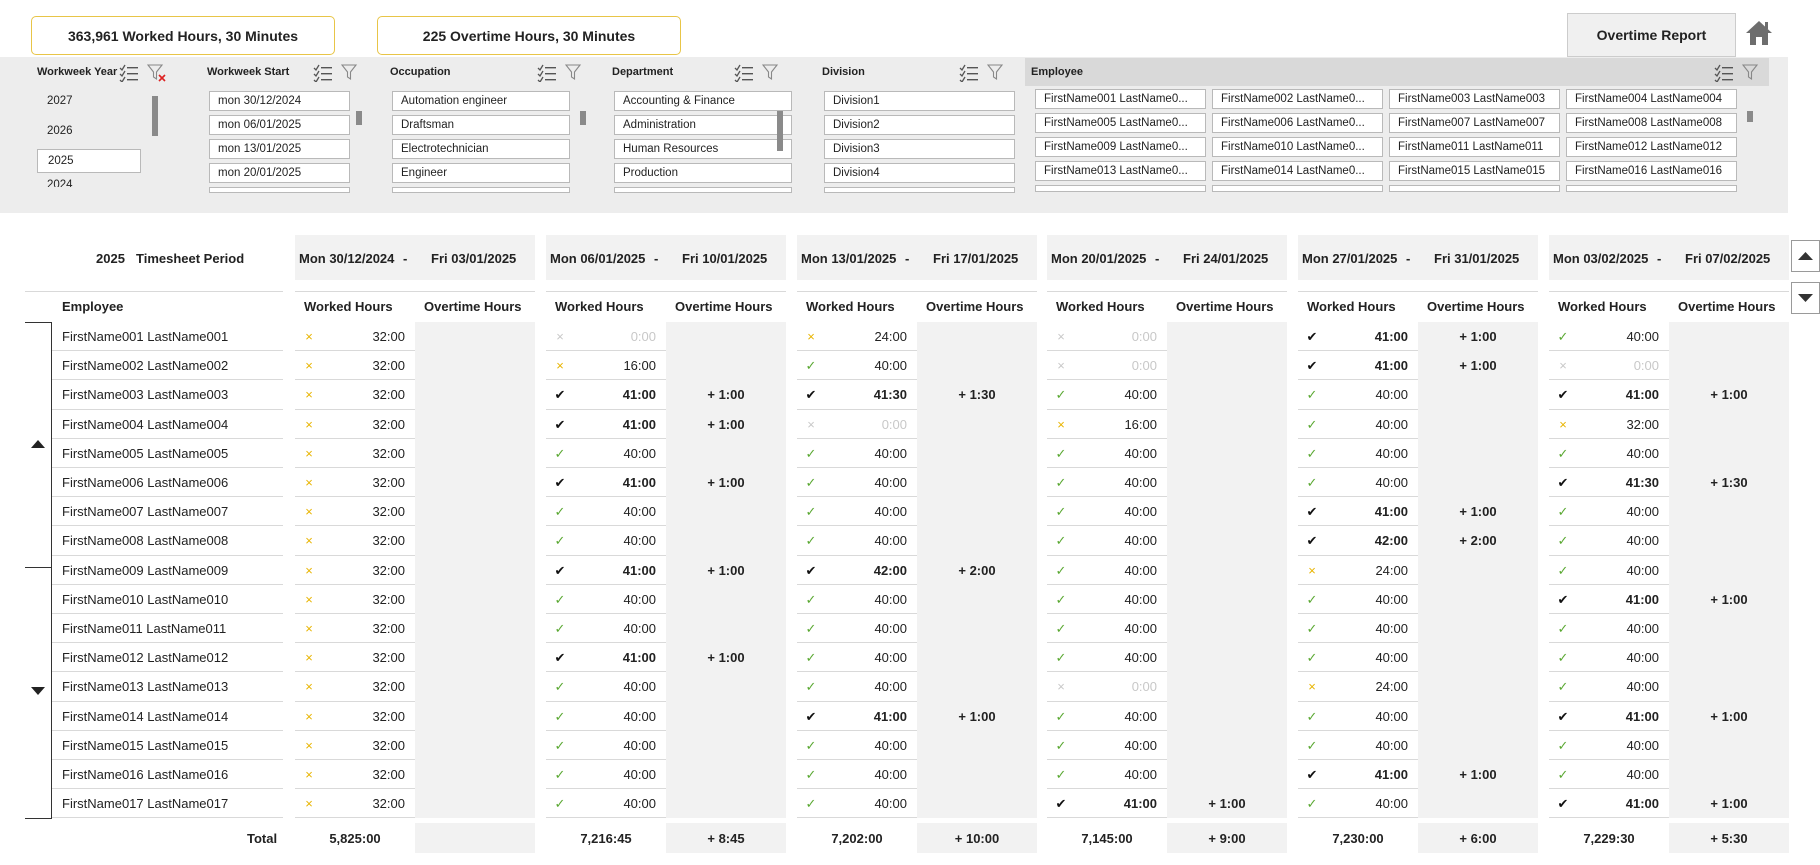 The height and width of the screenshot is (865, 1820). Describe the element at coordinates (102, 72) in the screenshot. I see `slicer-title: Workweek Year` at that location.